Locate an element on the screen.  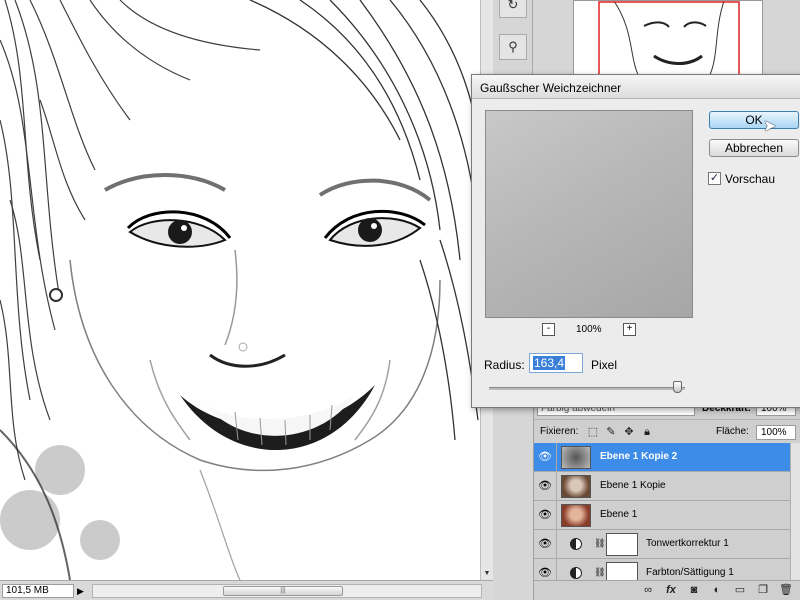
dialog-titlebar: Gaußscher Weichzeichner is located at coordinates (636, 87).